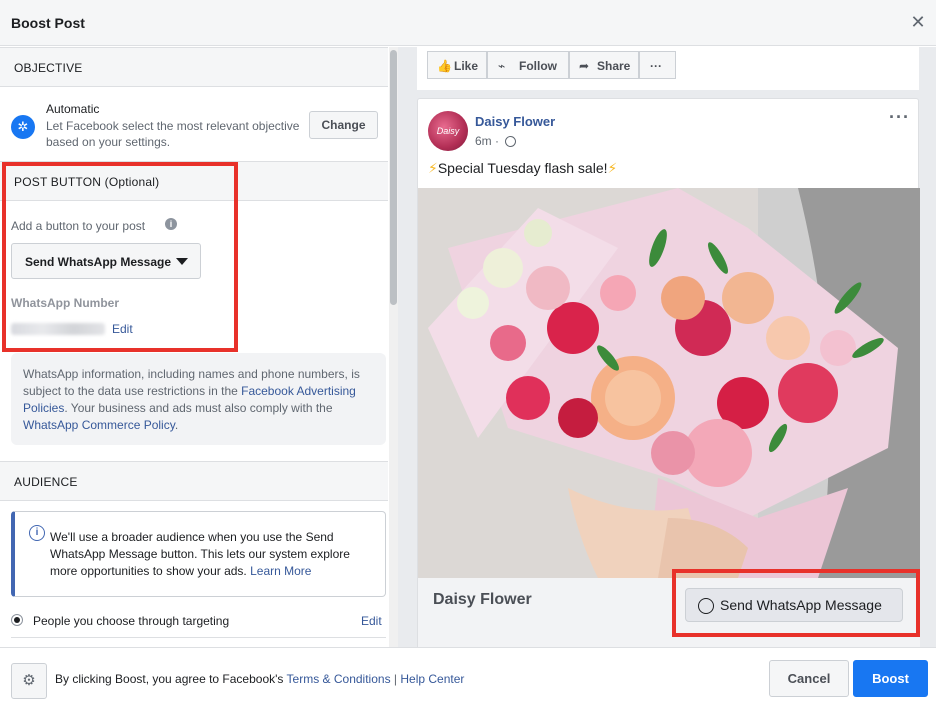 The width and height of the screenshot is (936, 709). What do you see at coordinates (809, 678) in the screenshot?
I see `cancel-button: Cancel` at bounding box center [809, 678].